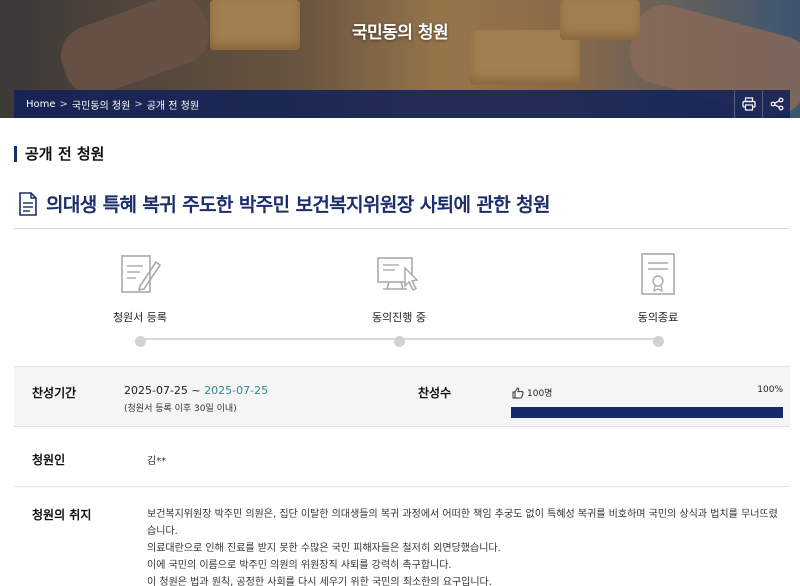  I want to click on petition-title: 의대생 특혜 복귀 주도한 박주민 보건복지위원장 사퇴에 관한 청원, so click(298, 205).